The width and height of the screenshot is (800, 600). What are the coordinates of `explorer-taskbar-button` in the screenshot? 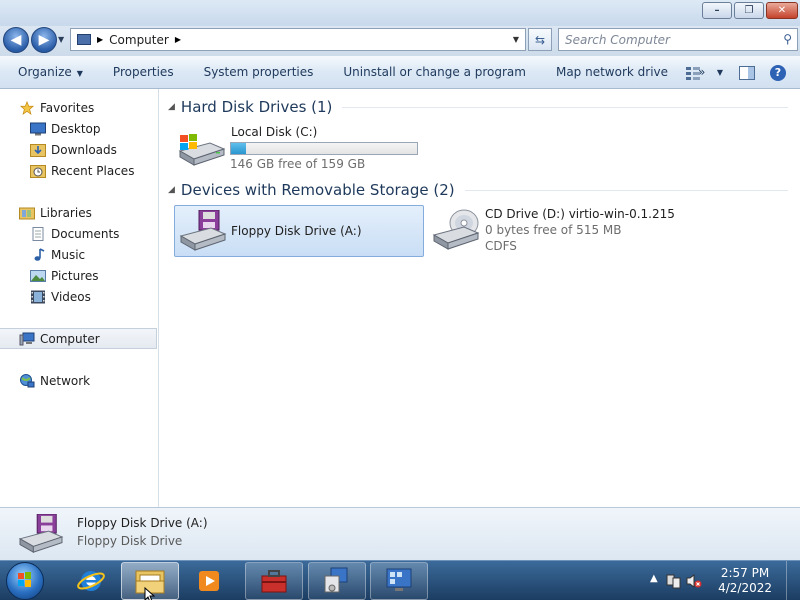 It's located at (150, 581).